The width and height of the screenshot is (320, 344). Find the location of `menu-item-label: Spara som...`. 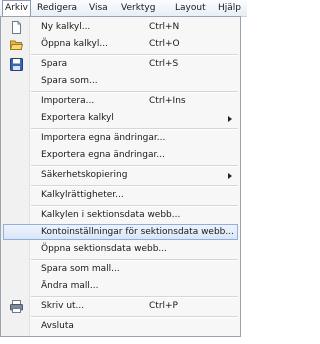

menu-item-label: Spara som... is located at coordinates (69, 81).